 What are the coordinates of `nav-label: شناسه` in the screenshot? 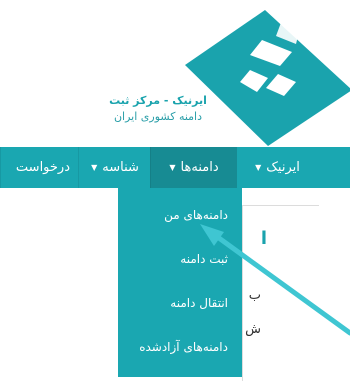 It's located at (120, 167).